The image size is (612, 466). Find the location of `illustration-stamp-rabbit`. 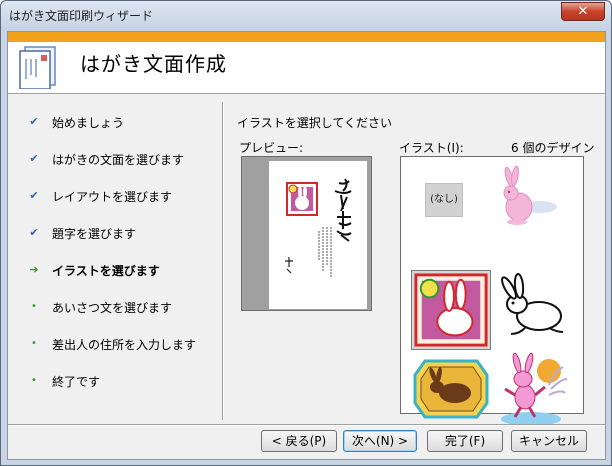

illustration-stamp-rabbit is located at coordinates (451, 310).